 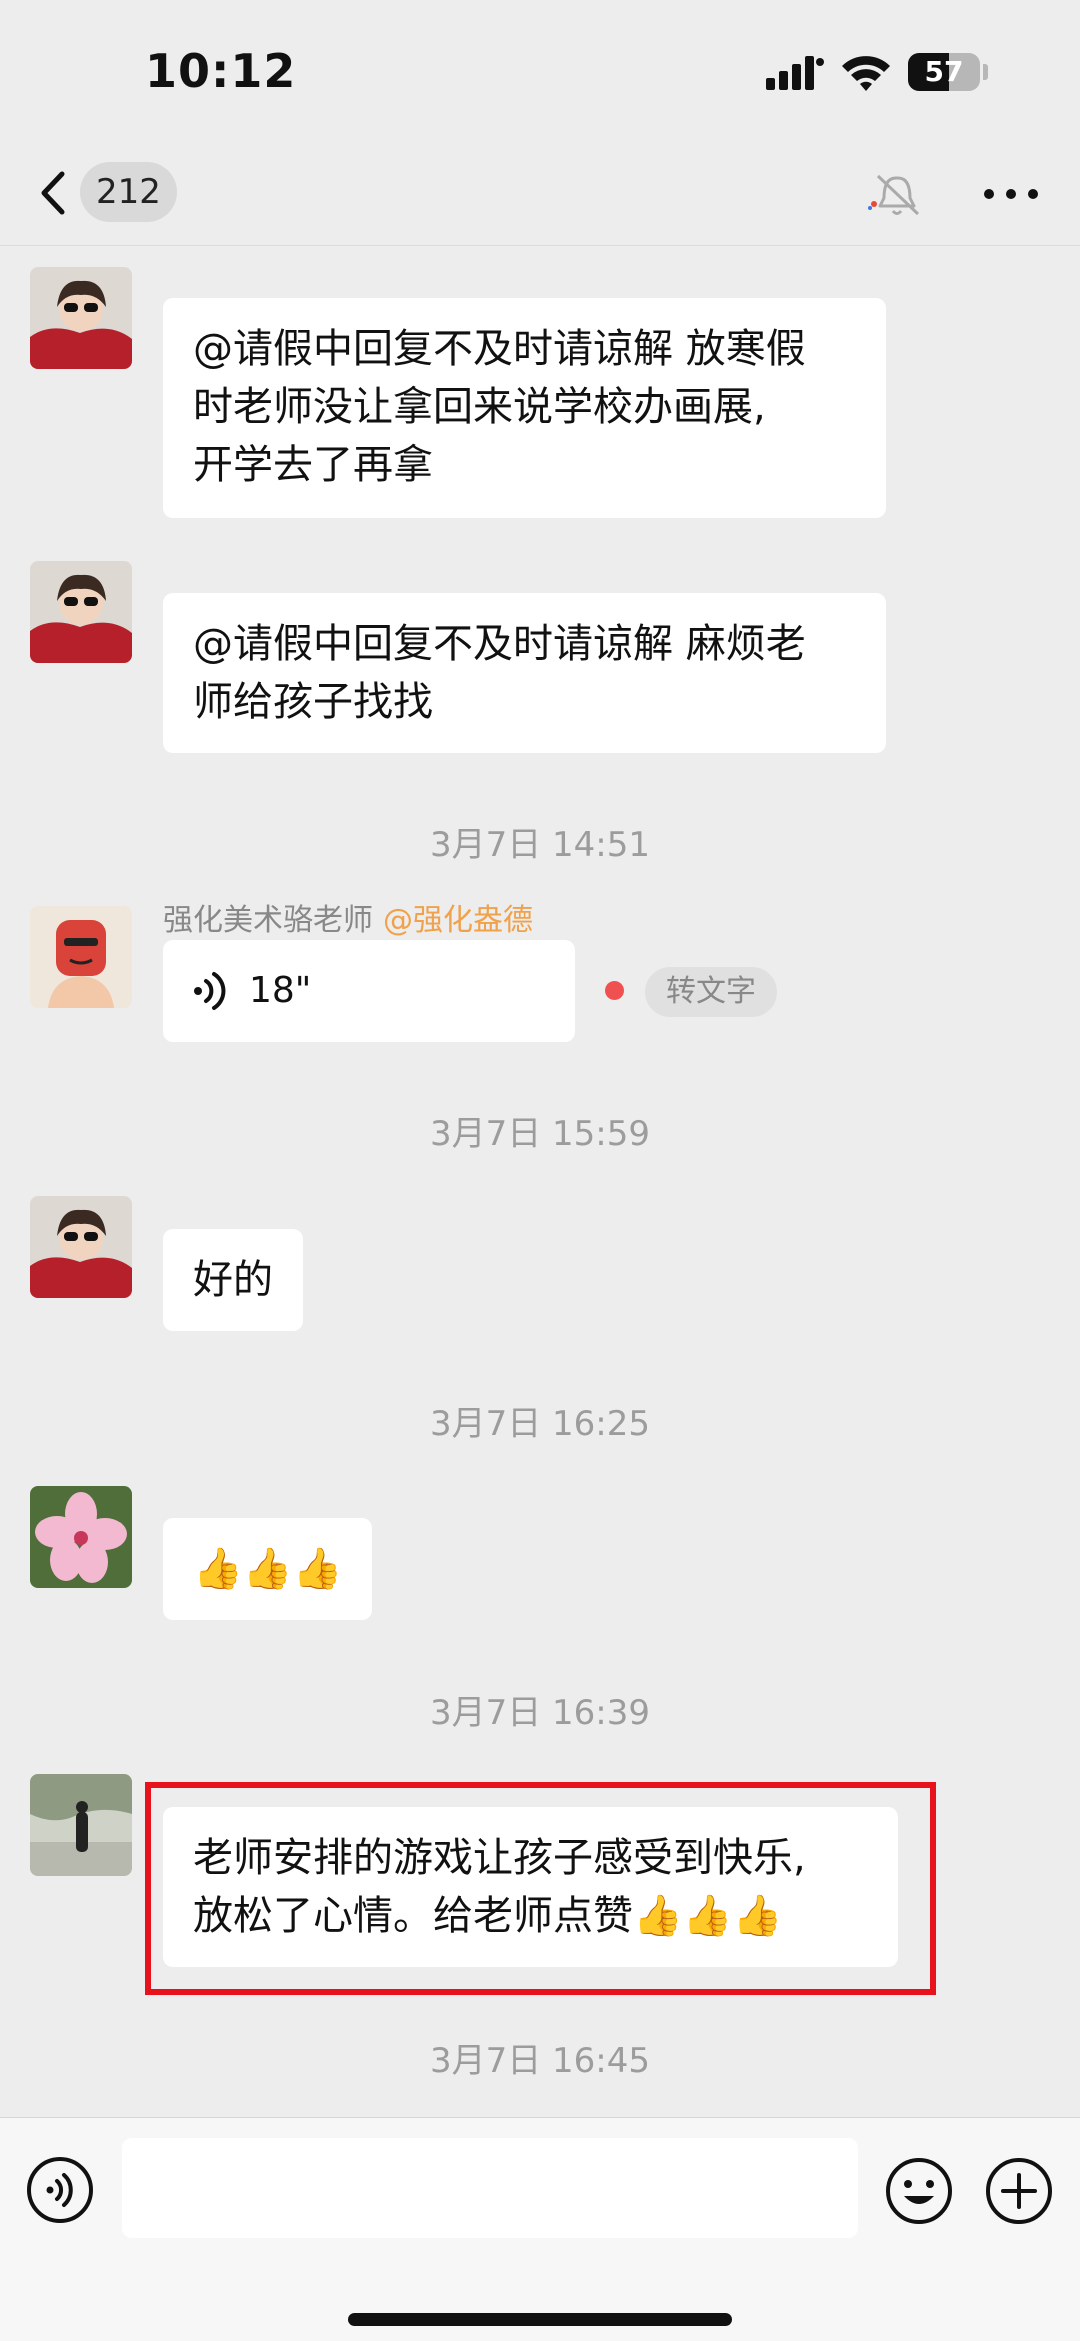 I want to click on unread-dot, so click(x=614, y=990).